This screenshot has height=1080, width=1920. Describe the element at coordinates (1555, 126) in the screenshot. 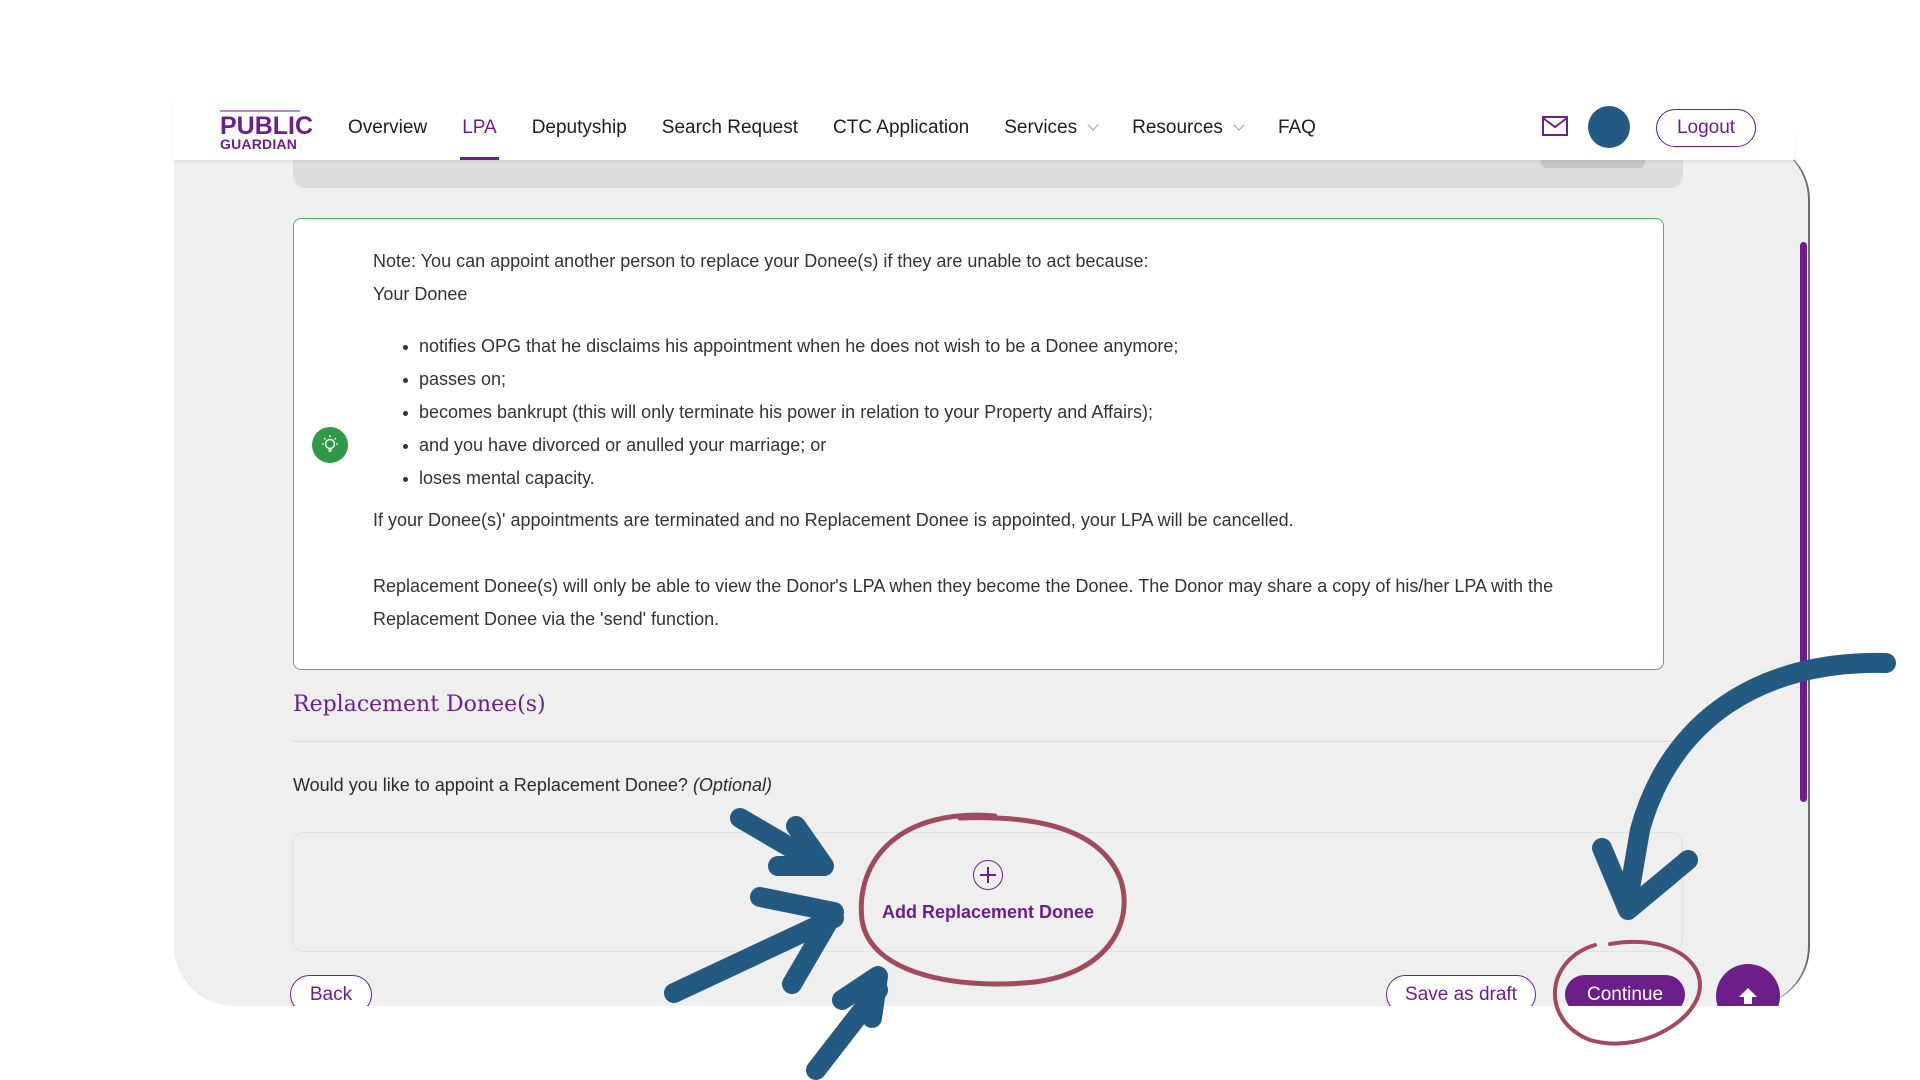

I see `mail-icon` at that location.